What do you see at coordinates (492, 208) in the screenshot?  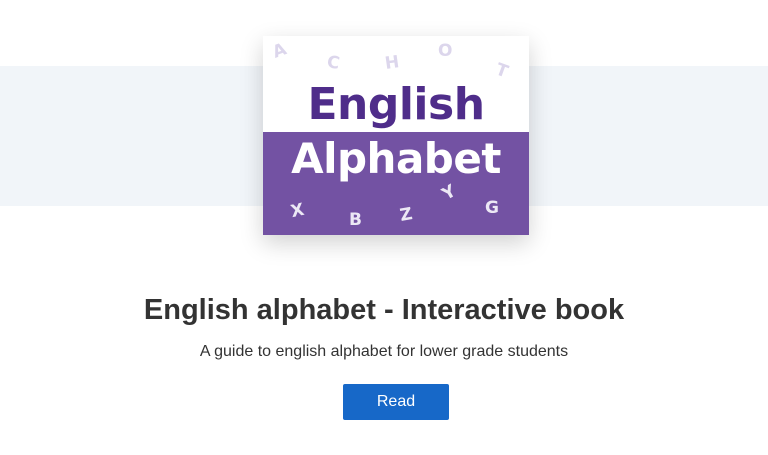 I see `cover-letter-g: G` at bounding box center [492, 208].